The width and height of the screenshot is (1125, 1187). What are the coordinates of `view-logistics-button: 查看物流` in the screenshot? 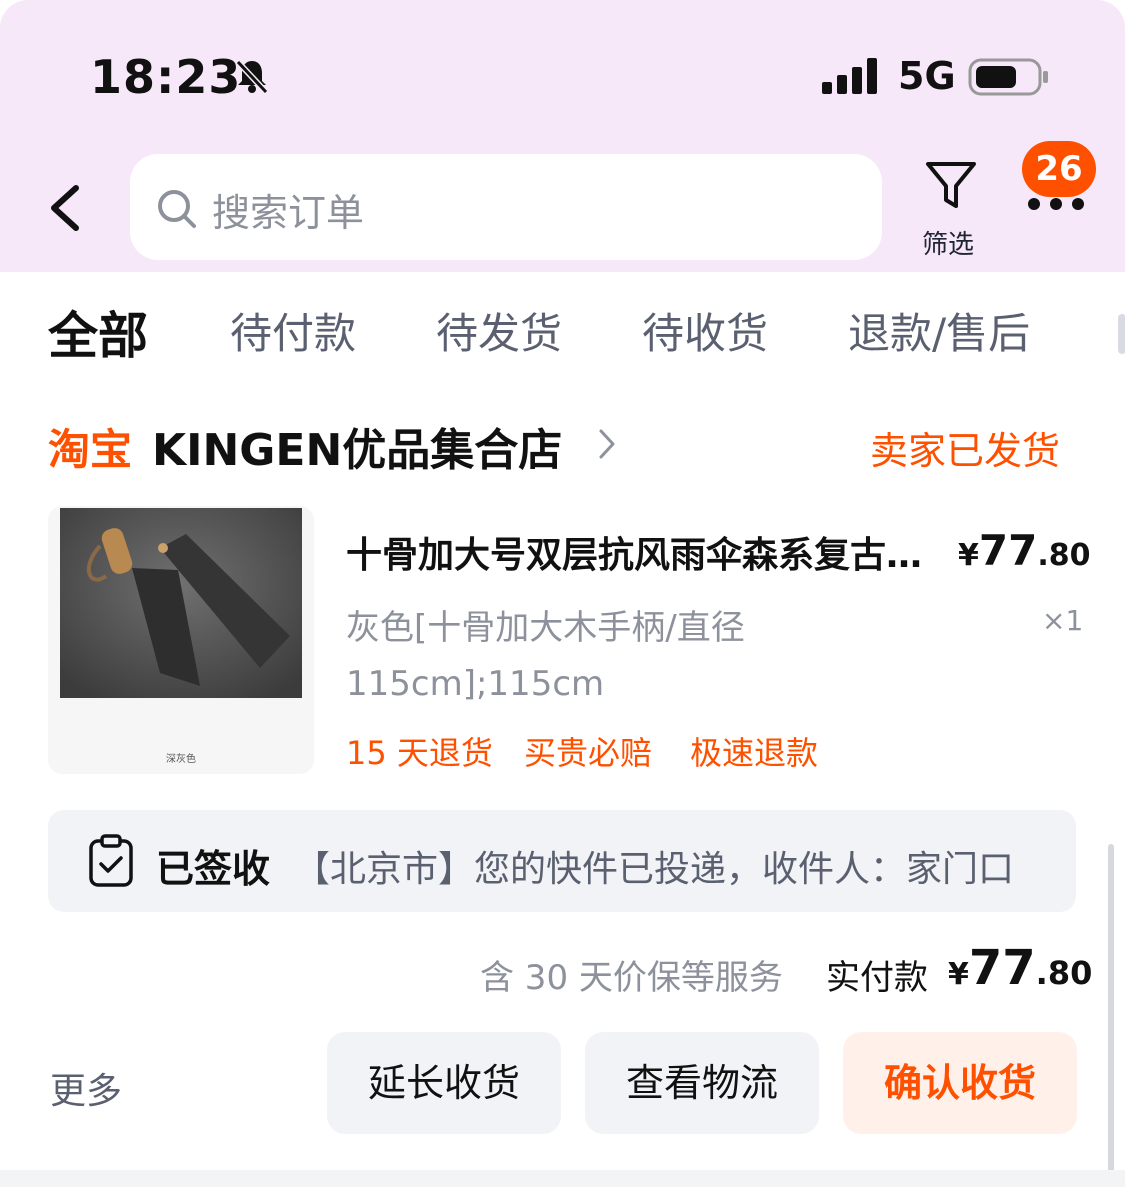 It's located at (702, 1083).